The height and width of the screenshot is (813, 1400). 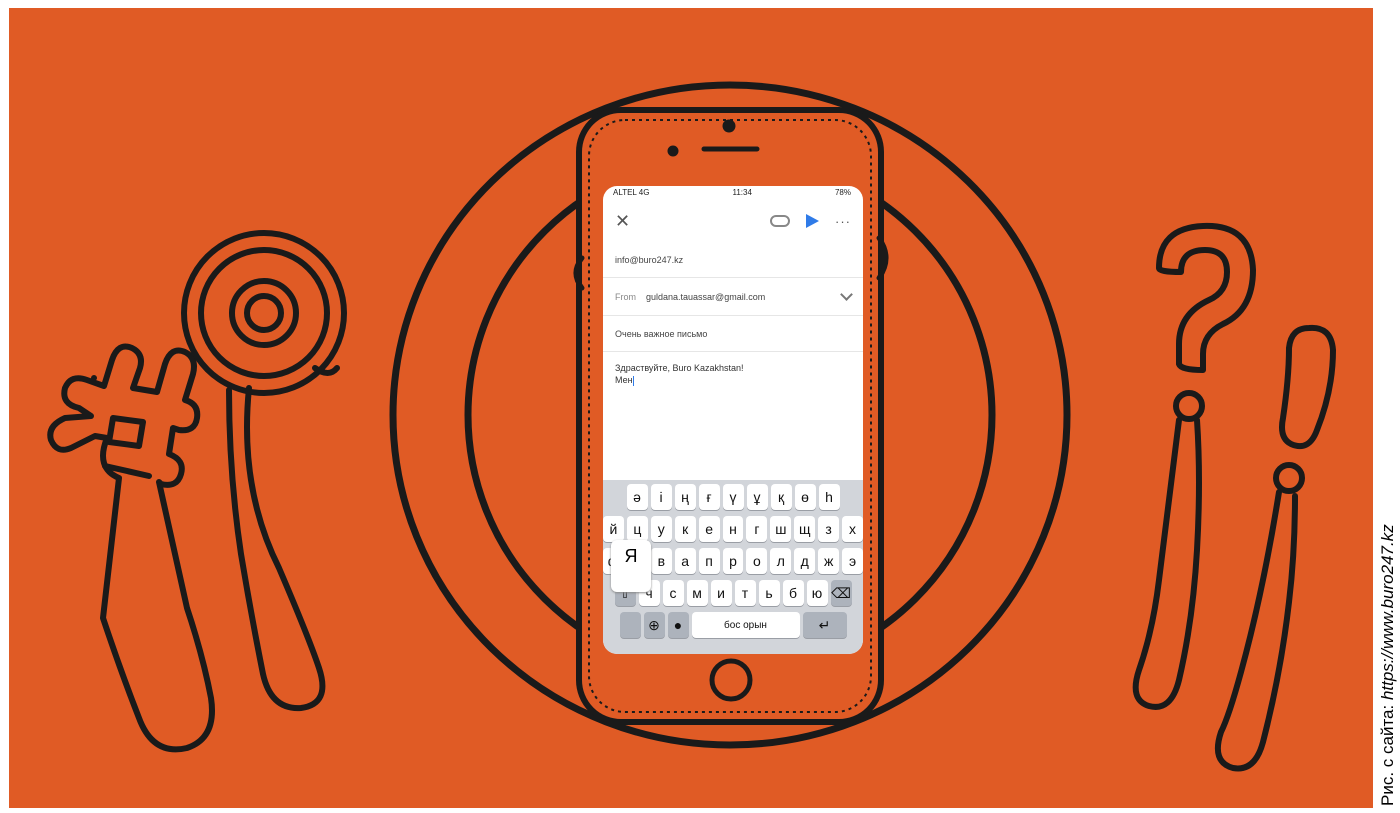 What do you see at coordinates (757, 529) in the screenshot?
I see `key: г` at bounding box center [757, 529].